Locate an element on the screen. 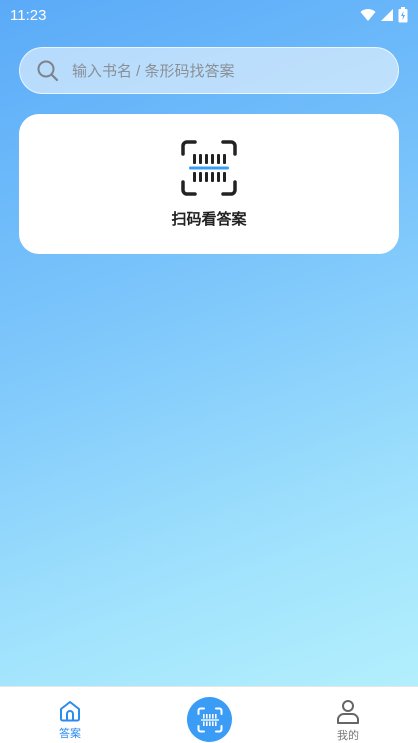 Image resolution: width=418 pixels, height=743 pixels. status-time: 11:23 is located at coordinates (28, 15).